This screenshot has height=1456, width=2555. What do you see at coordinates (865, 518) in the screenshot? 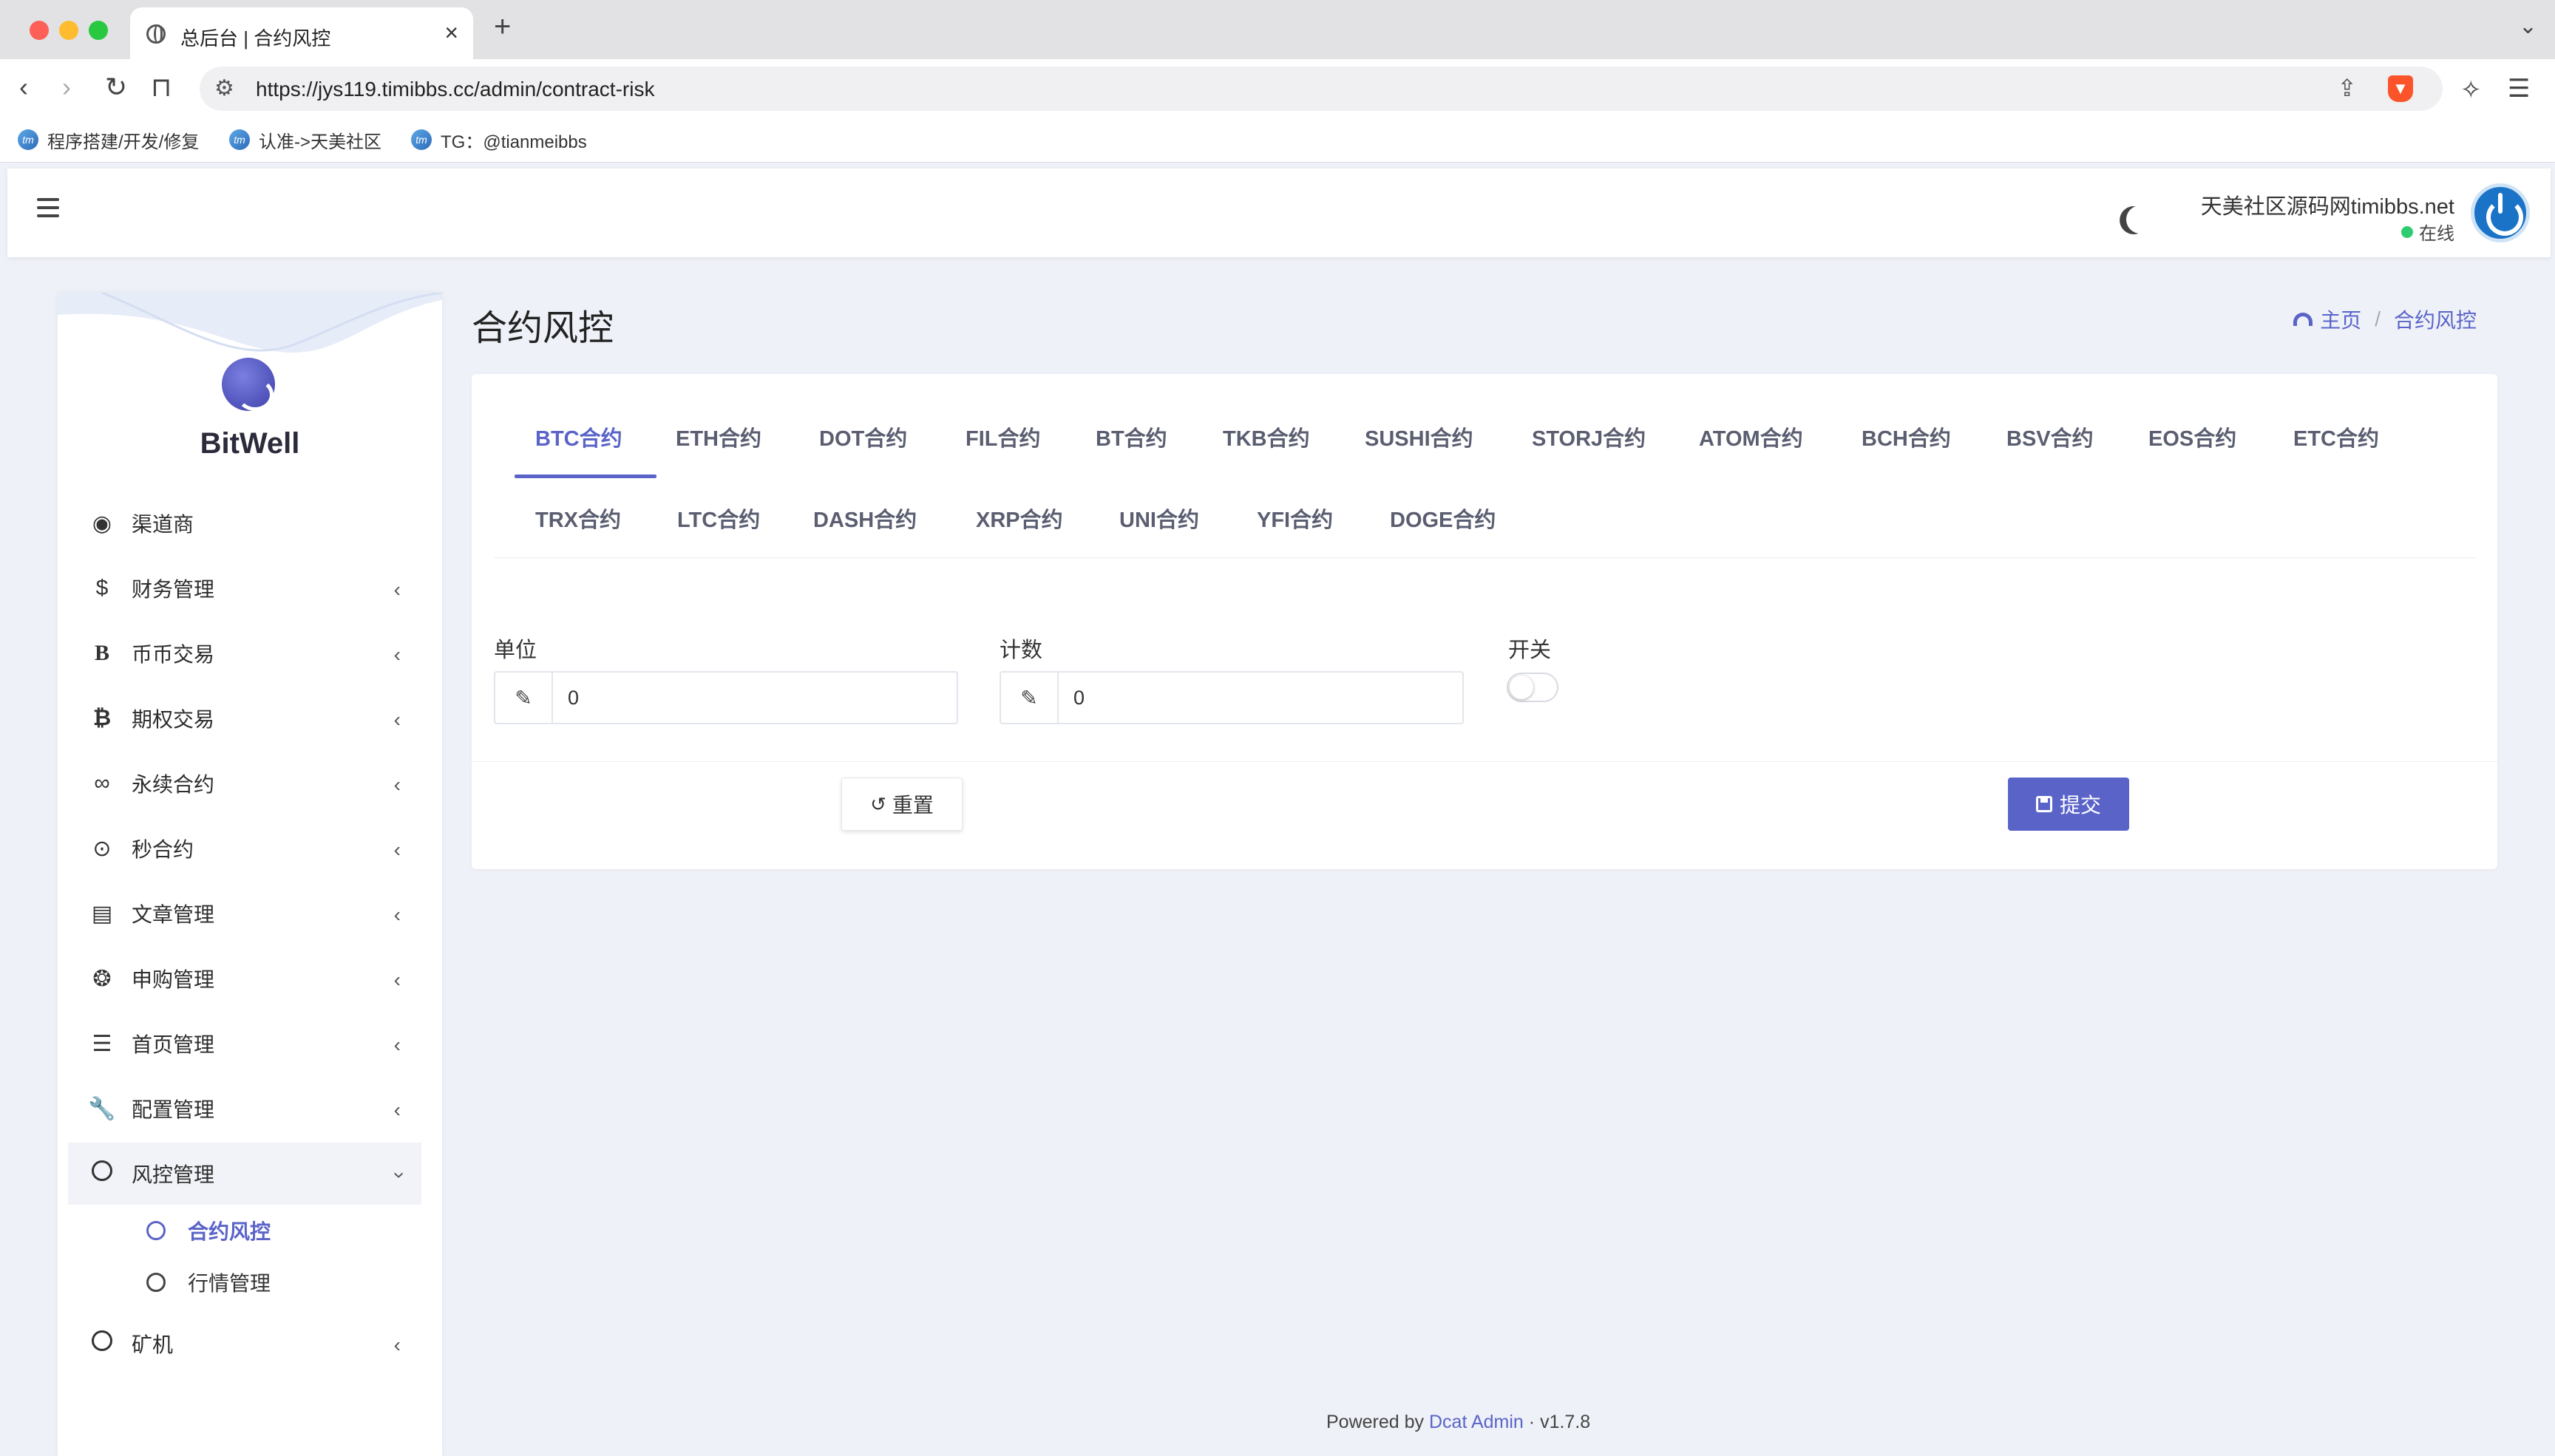
I see `tab-dash: DASH合约` at bounding box center [865, 518].